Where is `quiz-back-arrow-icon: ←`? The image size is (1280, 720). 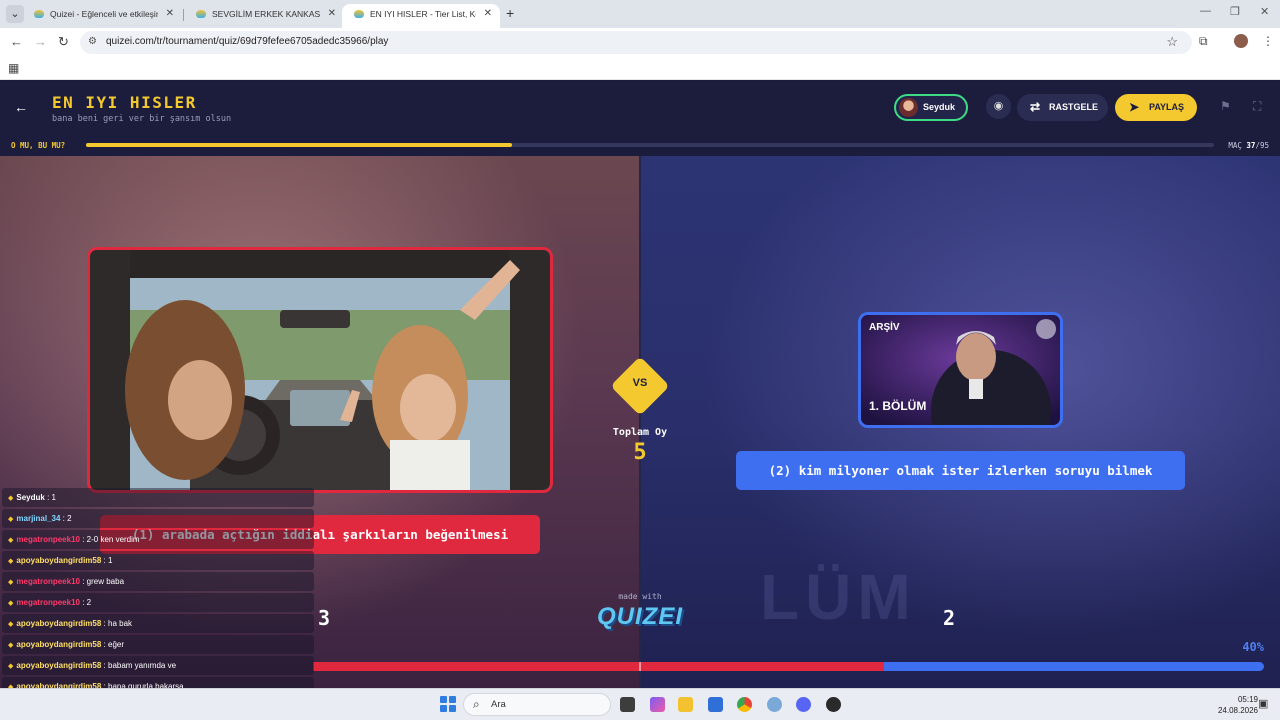 quiz-back-arrow-icon: ← is located at coordinates (21, 107).